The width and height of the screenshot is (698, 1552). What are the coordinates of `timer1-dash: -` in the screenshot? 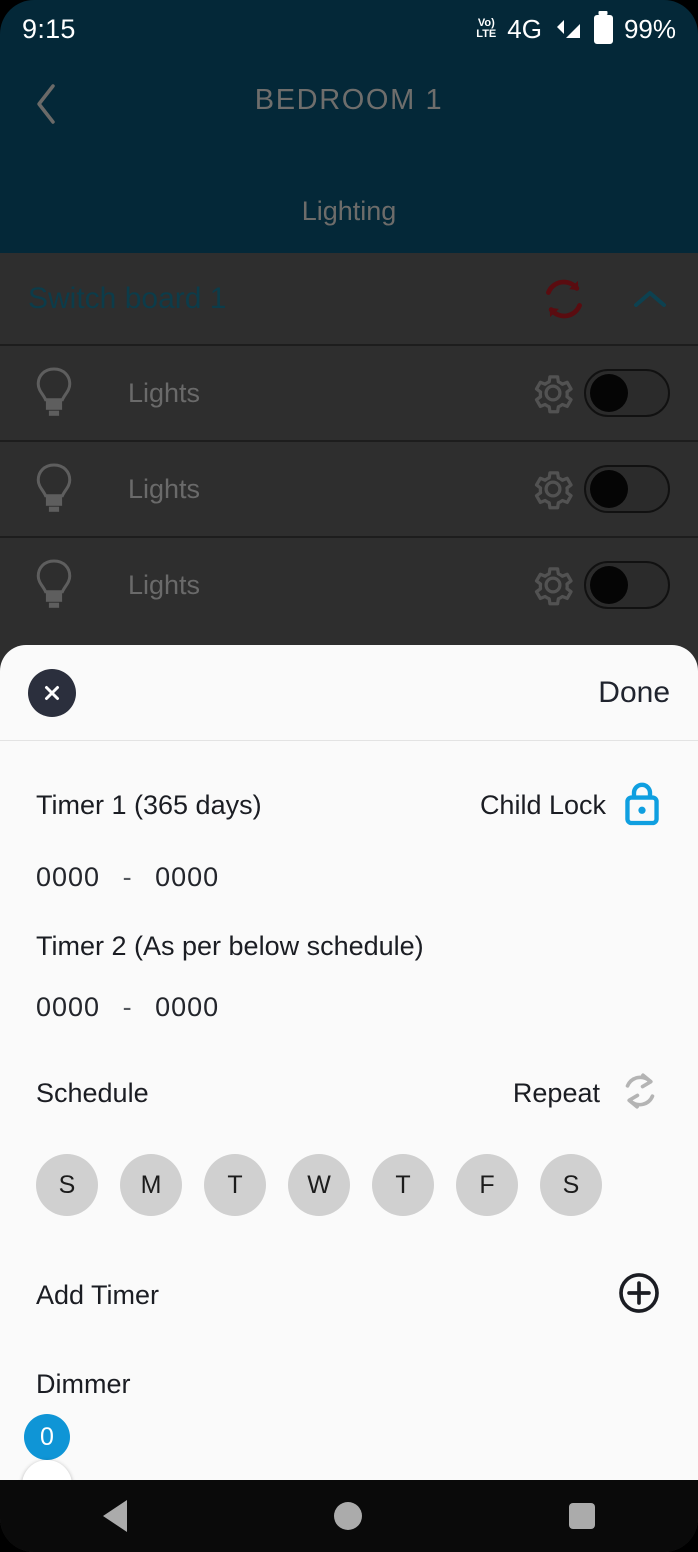 It's located at (127, 877).